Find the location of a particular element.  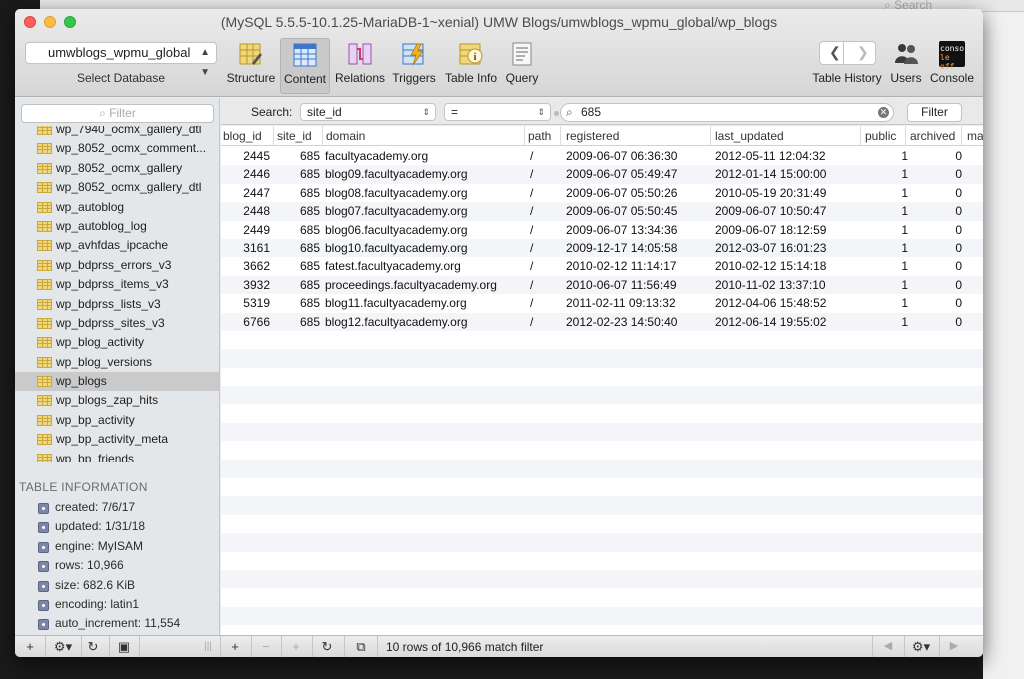

table-actions-gear-icon: ⚙▾ is located at coordinates (63, 646).